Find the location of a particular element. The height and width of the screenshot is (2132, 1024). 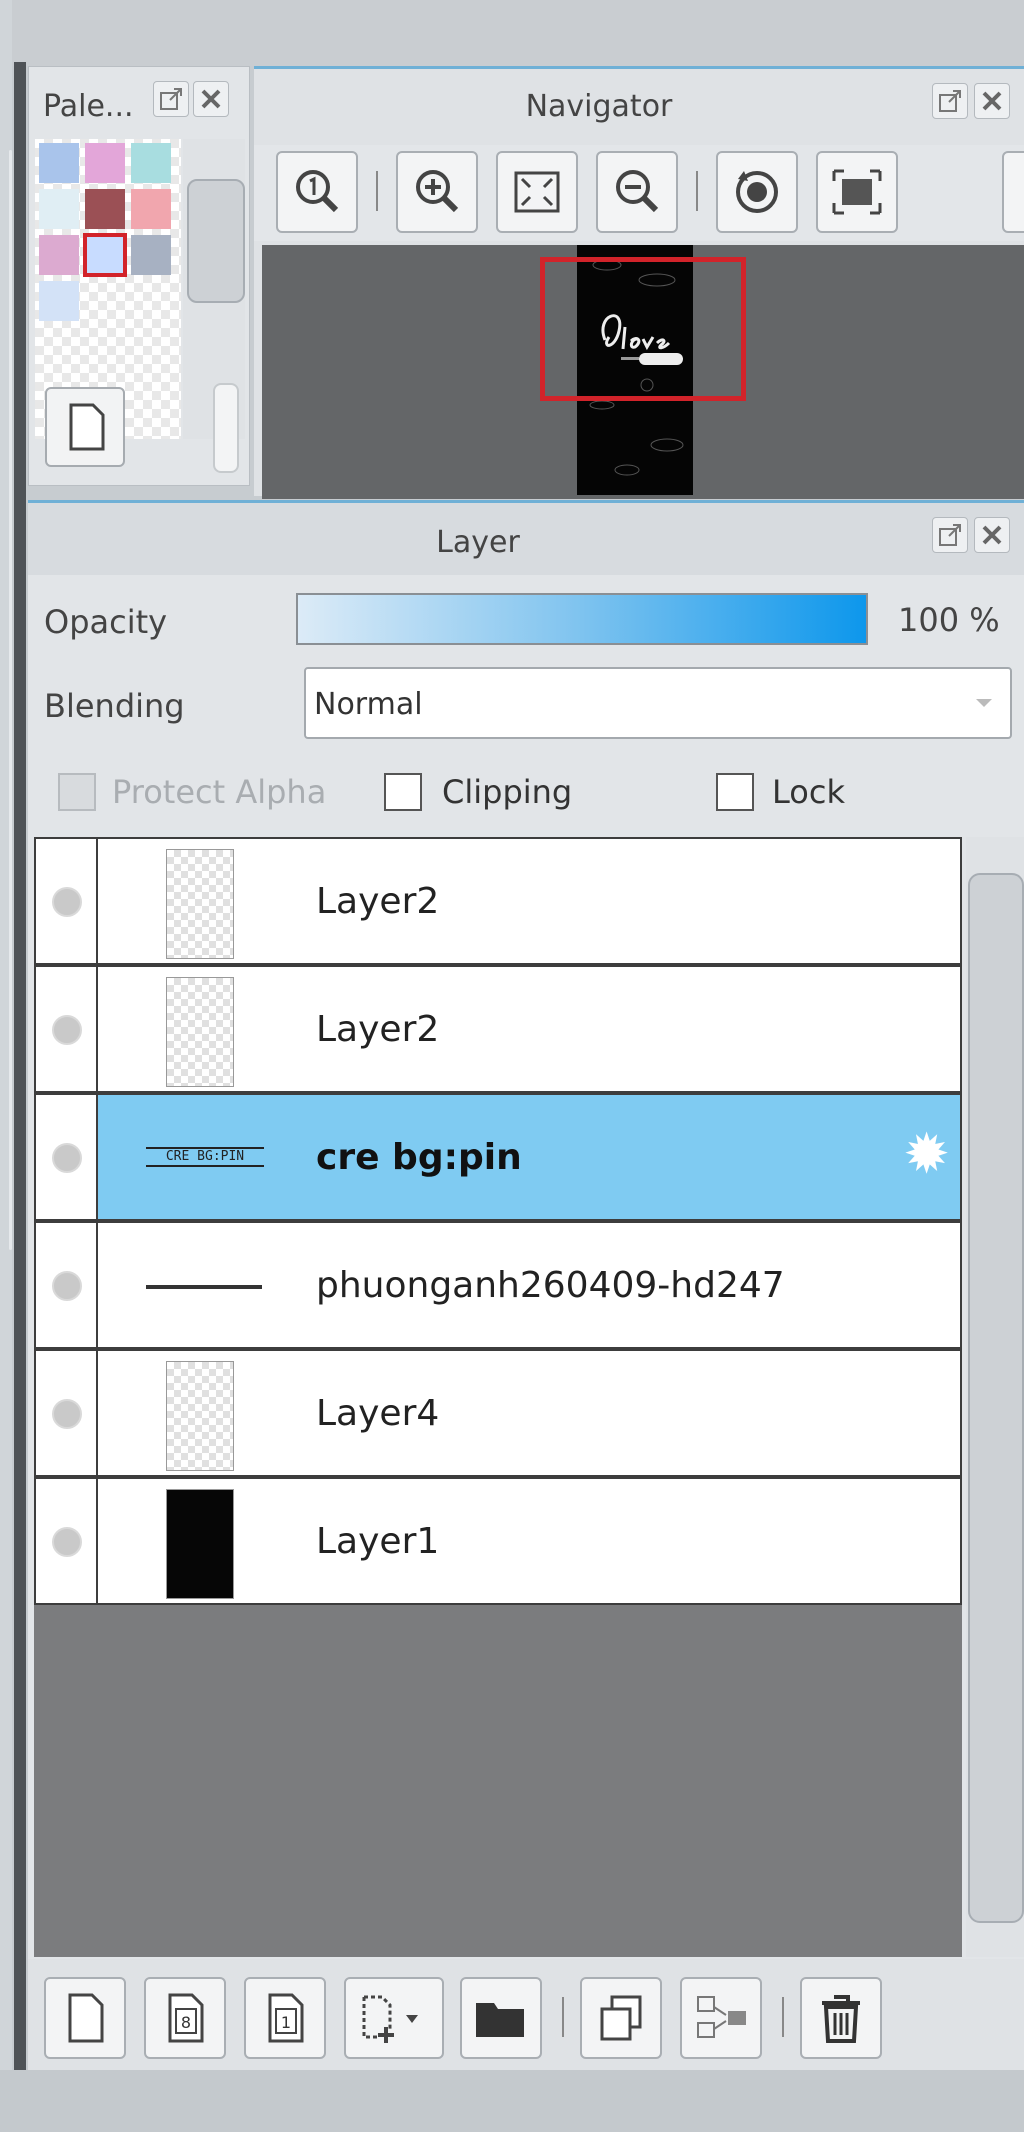

layer-settings-gear-icon: ✹ is located at coordinates (926, 1155).